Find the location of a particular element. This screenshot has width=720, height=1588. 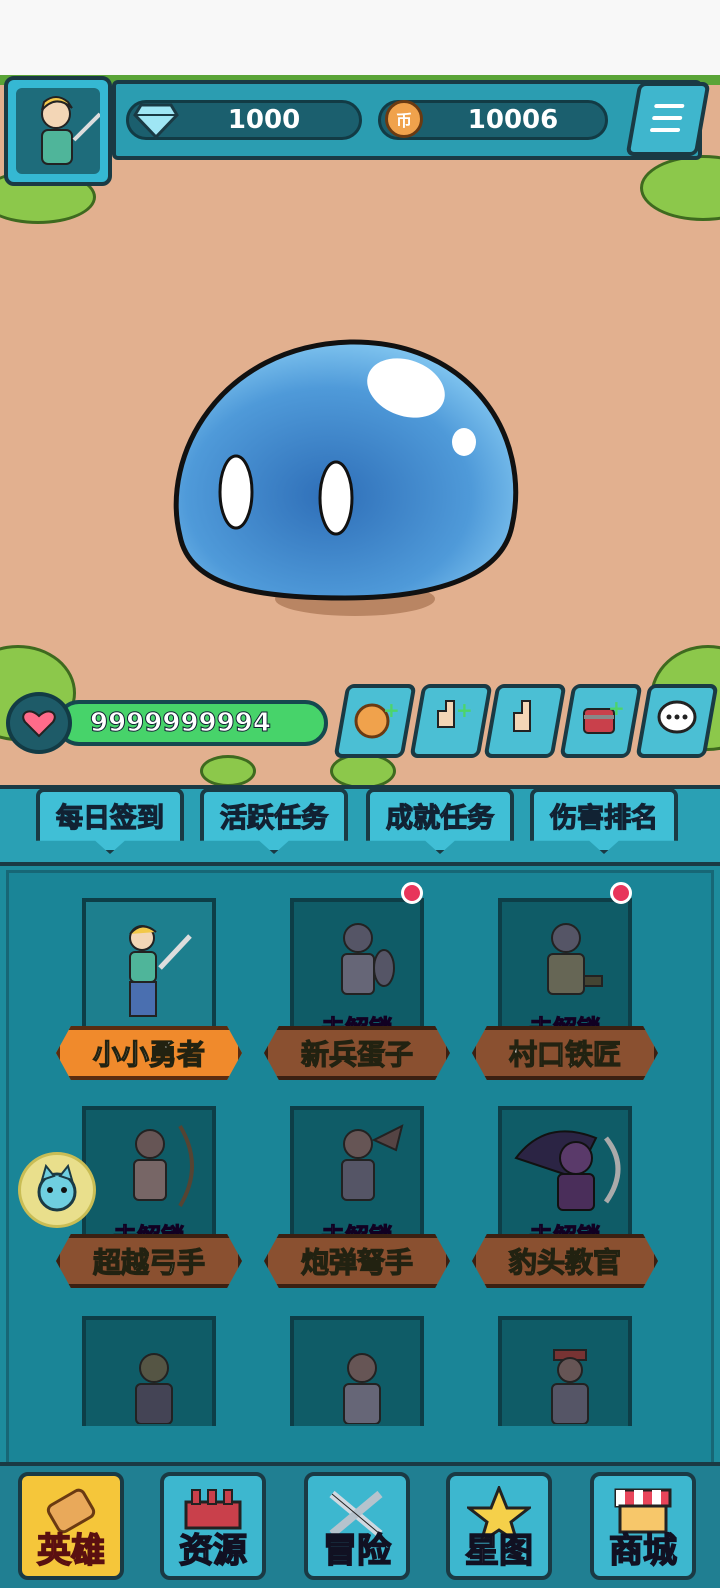

chat-button is located at coordinates (677, 721).